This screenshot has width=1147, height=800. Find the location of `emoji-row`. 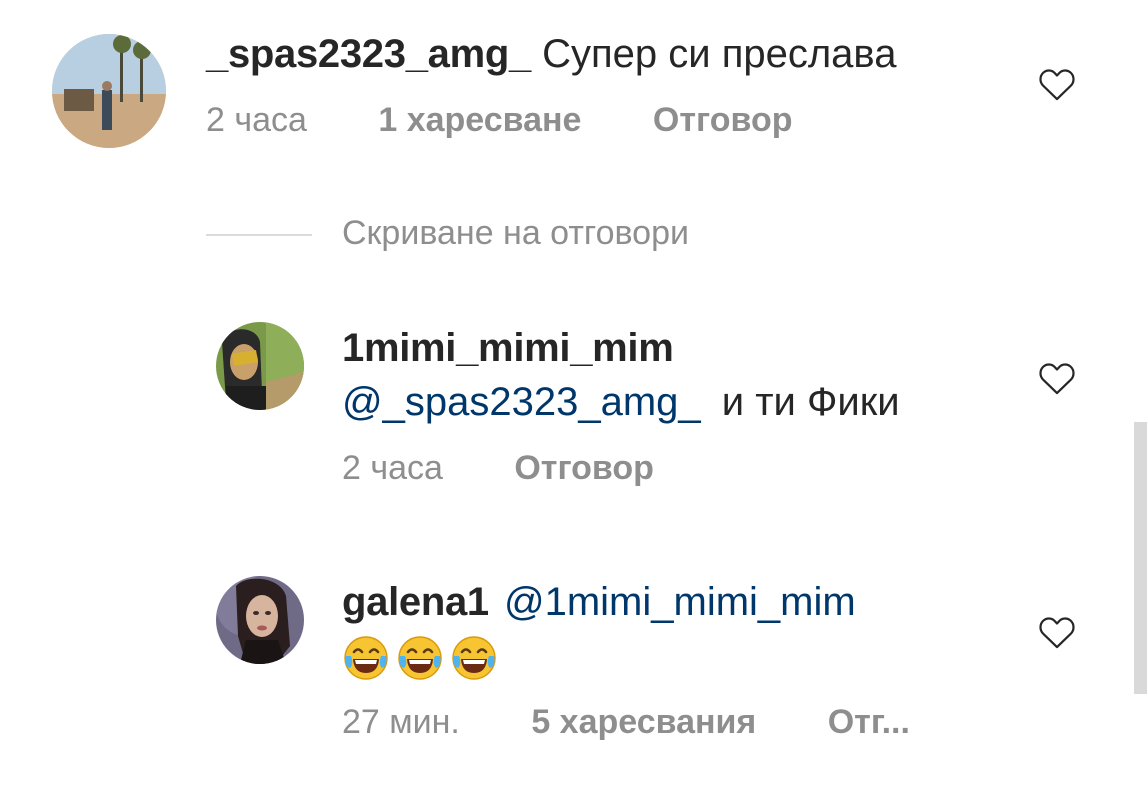

emoji-row is located at coordinates (423, 658).